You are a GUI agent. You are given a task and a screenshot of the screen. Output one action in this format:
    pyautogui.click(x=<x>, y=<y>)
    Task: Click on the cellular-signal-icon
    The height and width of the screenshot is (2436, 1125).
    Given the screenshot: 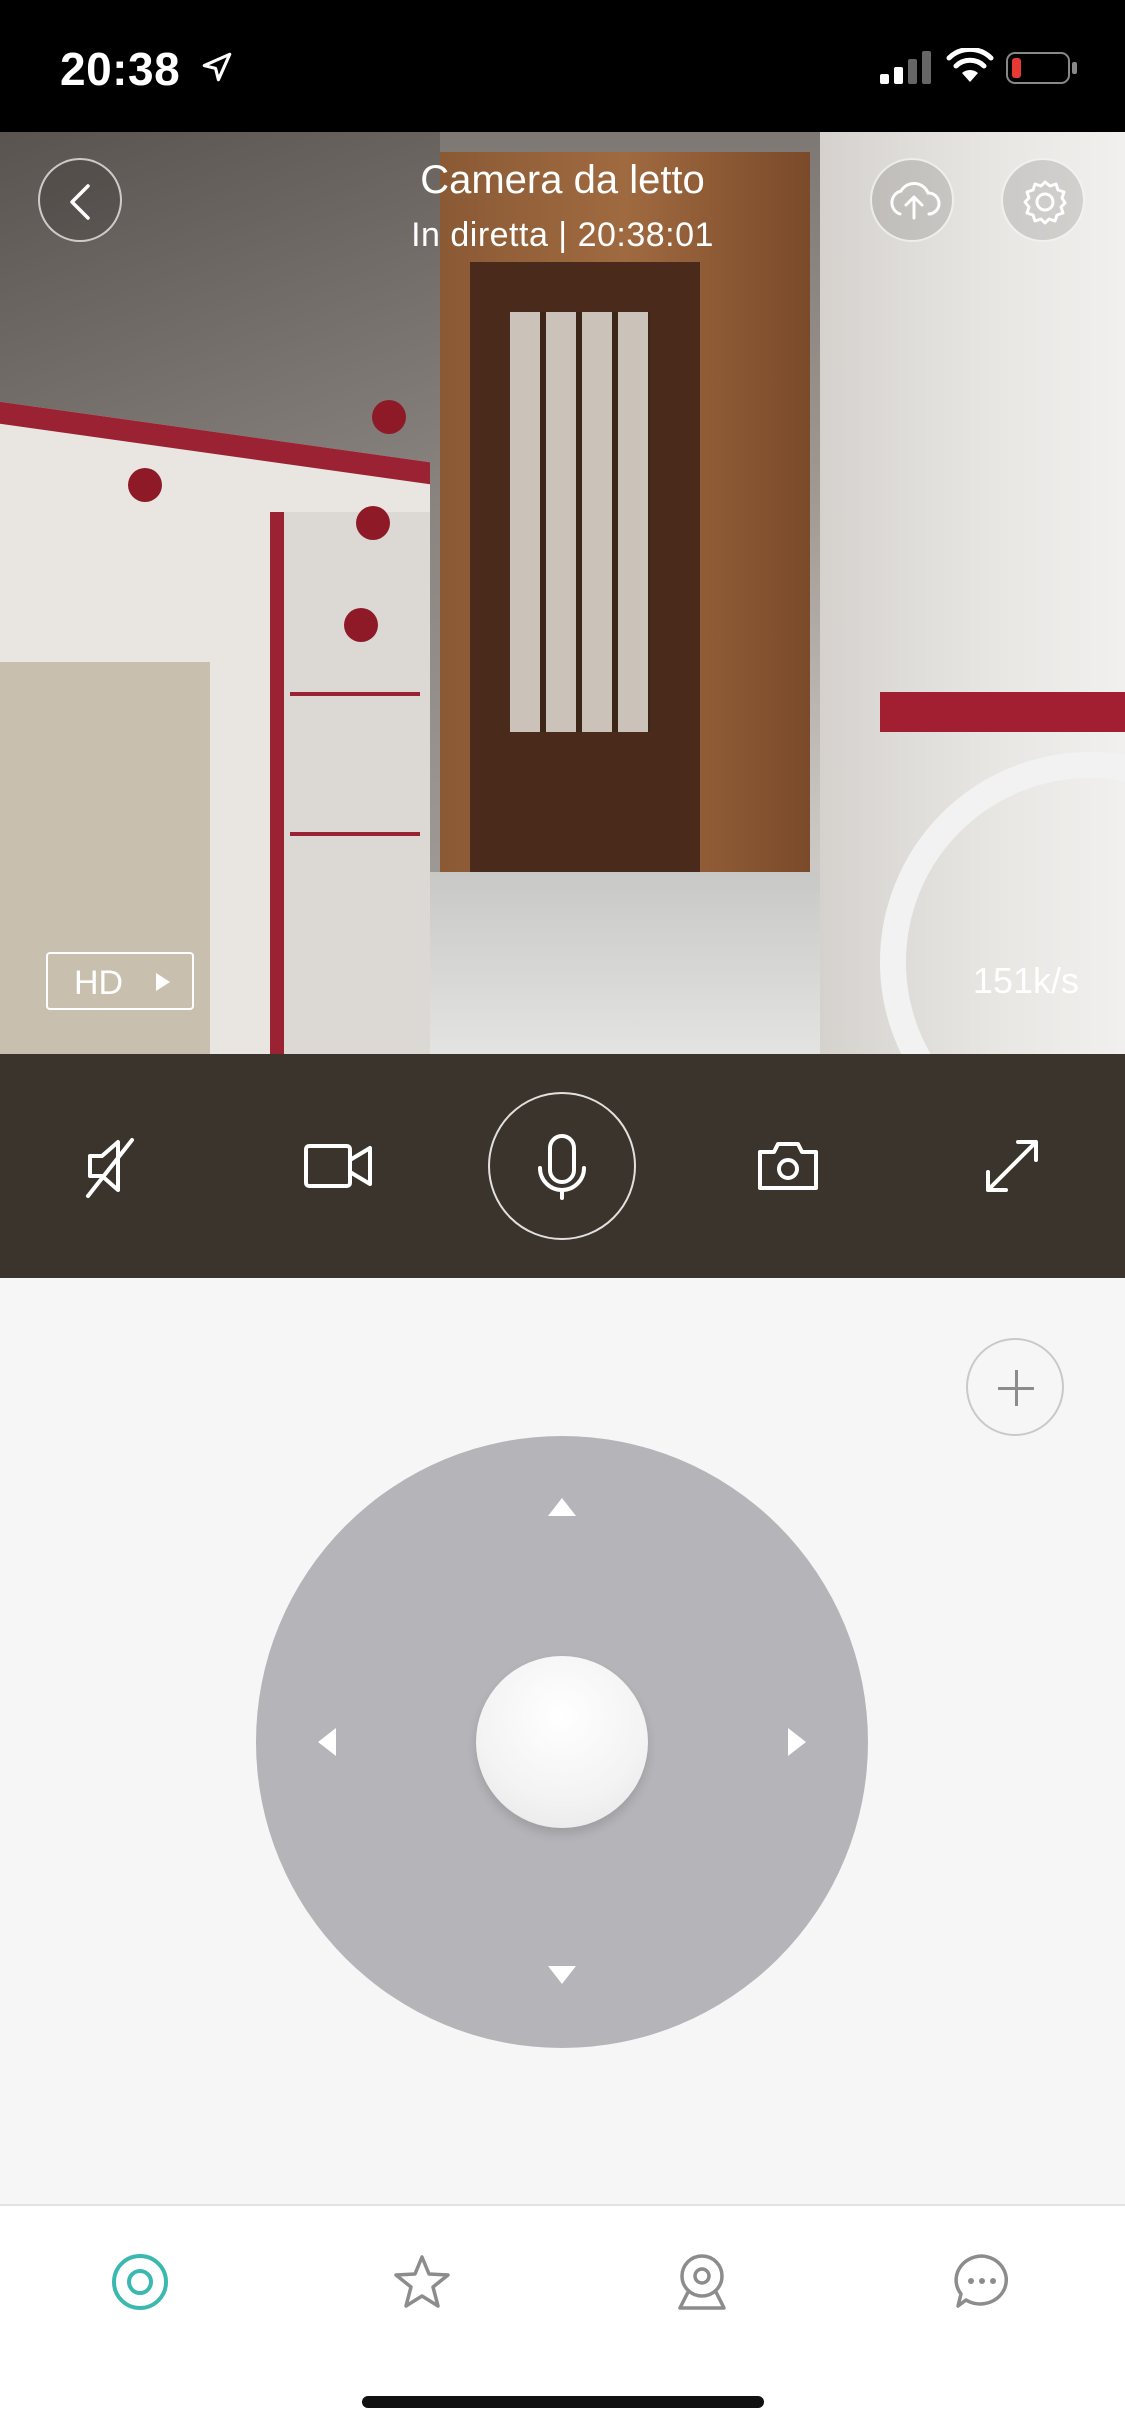 What is the action you would take?
    pyautogui.click(x=905, y=67)
    